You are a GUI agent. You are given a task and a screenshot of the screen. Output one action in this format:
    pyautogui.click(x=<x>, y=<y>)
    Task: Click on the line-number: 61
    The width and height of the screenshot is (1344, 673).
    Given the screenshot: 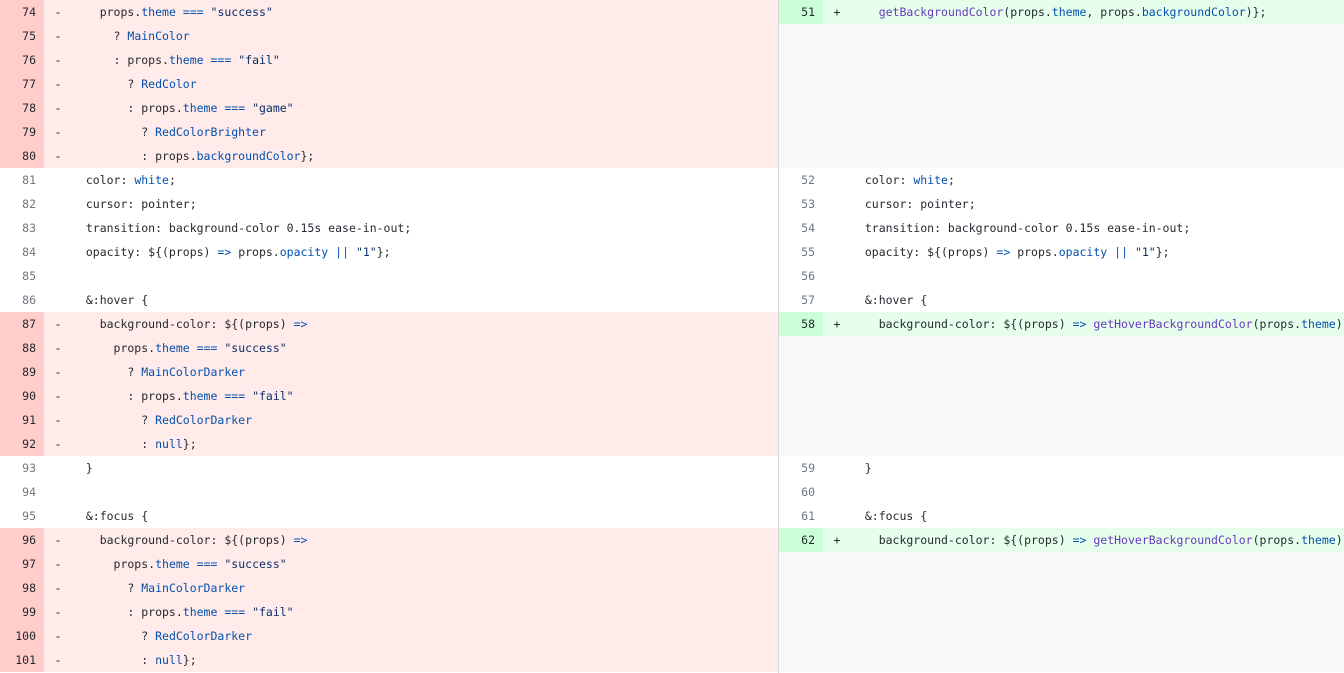 What is the action you would take?
    pyautogui.click(x=801, y=516)
    